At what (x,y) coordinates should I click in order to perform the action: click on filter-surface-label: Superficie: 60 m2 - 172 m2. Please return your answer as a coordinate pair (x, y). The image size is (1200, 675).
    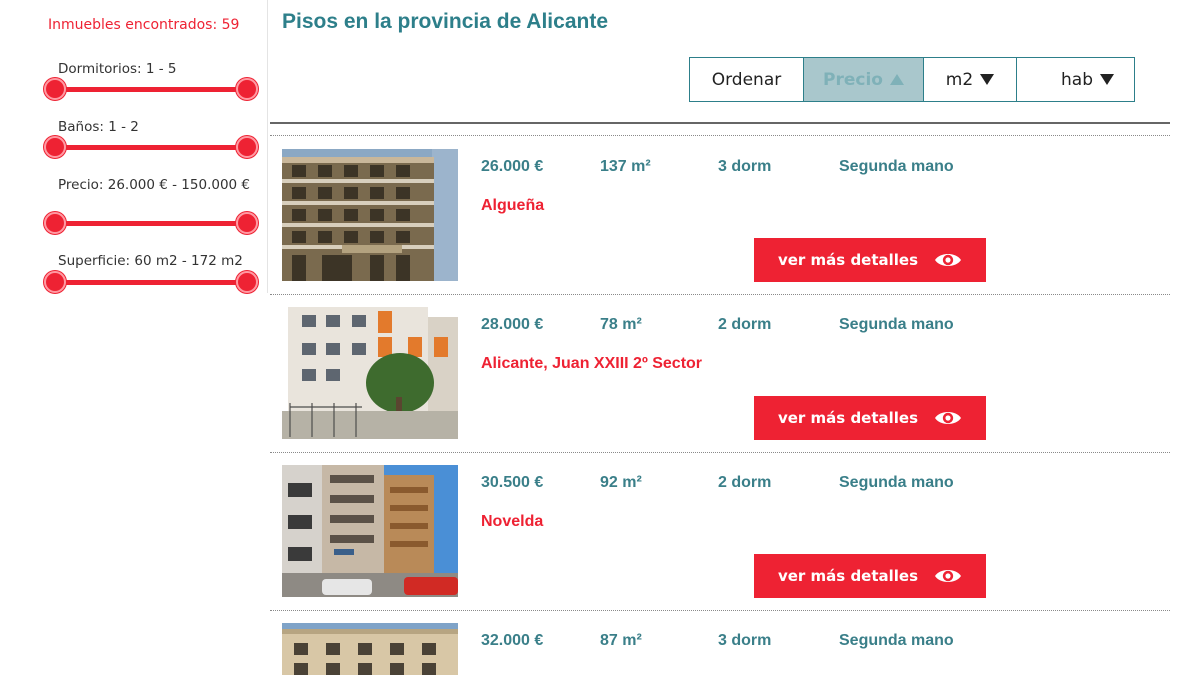
    Looking at the image, I should click on (150, 261).